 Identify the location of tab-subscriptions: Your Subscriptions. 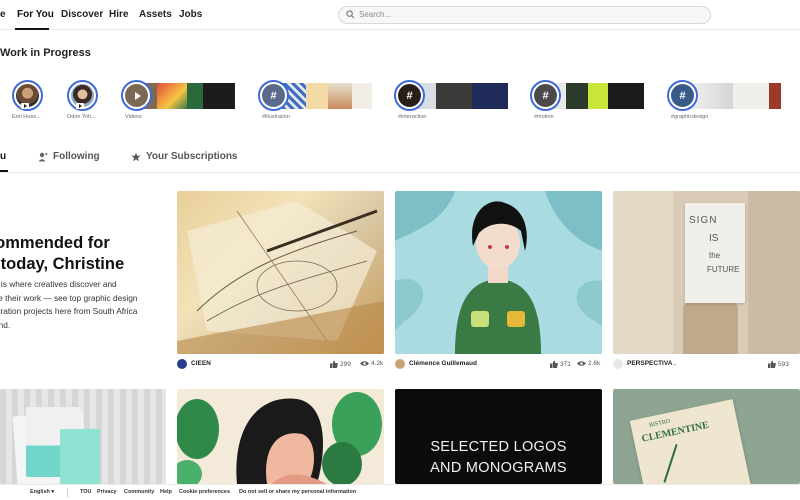
(184, 156).